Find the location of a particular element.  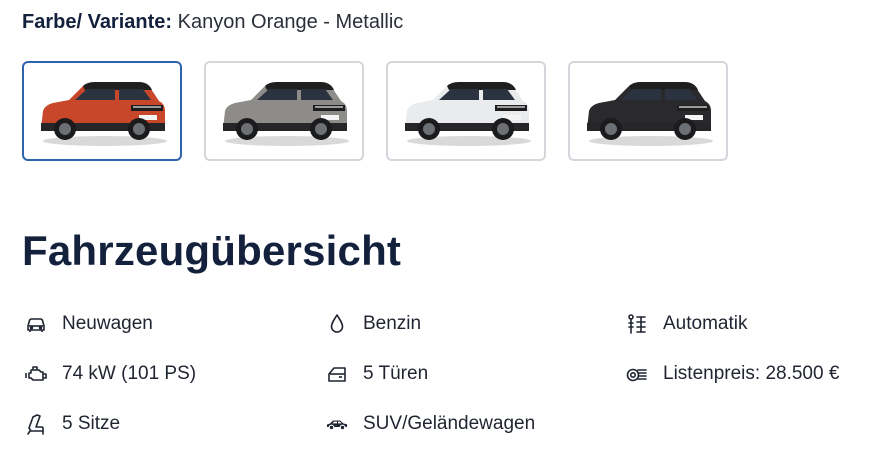

color-swatch-grey is located at coordinates (284, 111).